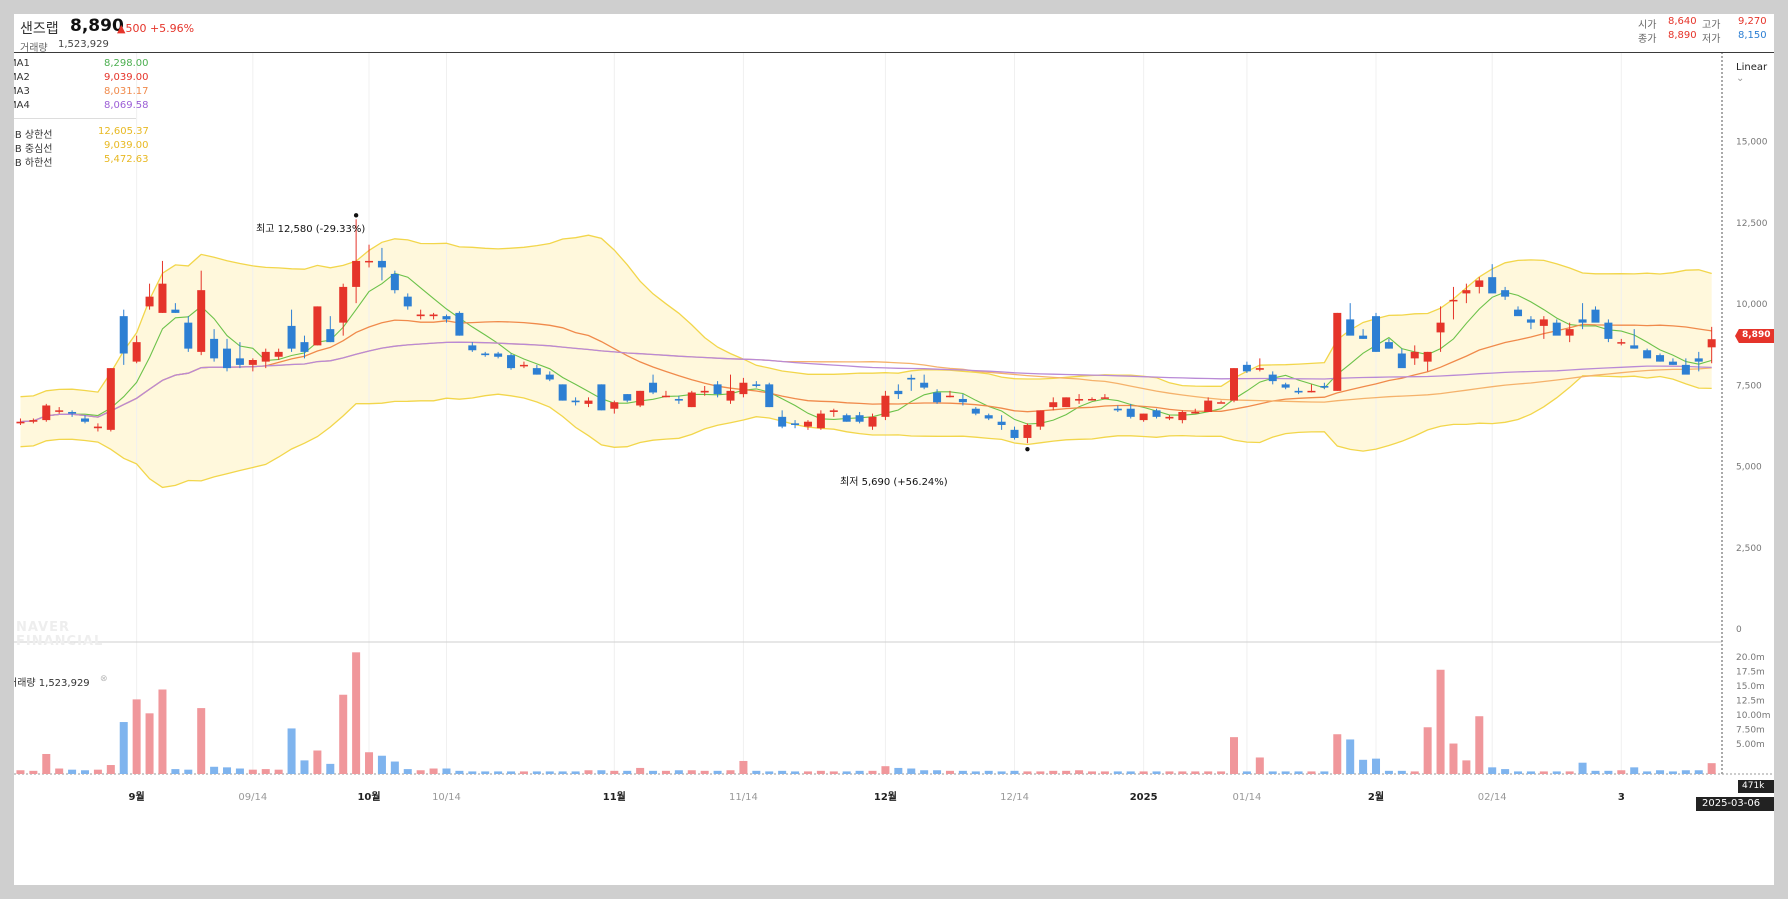 The height and width of the screenshot is (899, 1788). What do you see at coordinates (1647, 25) in the screenshot?
I see `open-label: 시가` at bounding box center [1647, 25].